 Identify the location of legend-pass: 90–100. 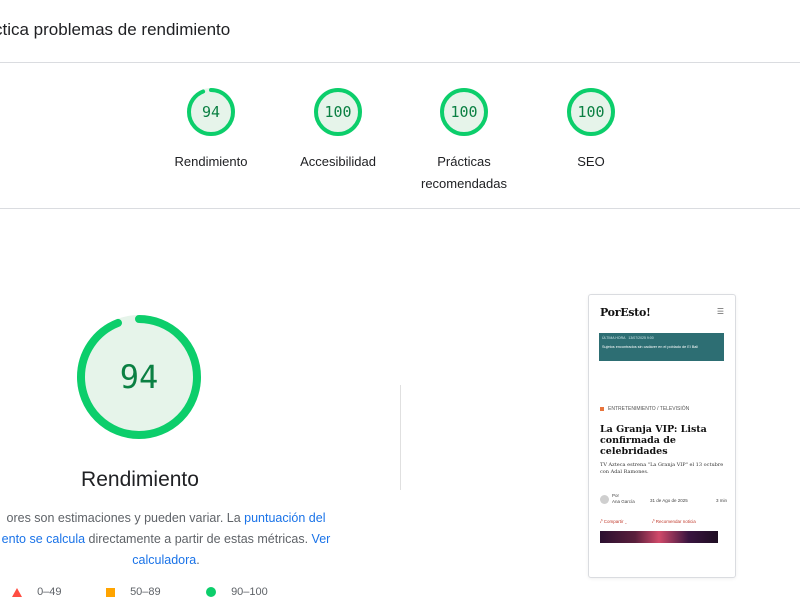
(237, 592).